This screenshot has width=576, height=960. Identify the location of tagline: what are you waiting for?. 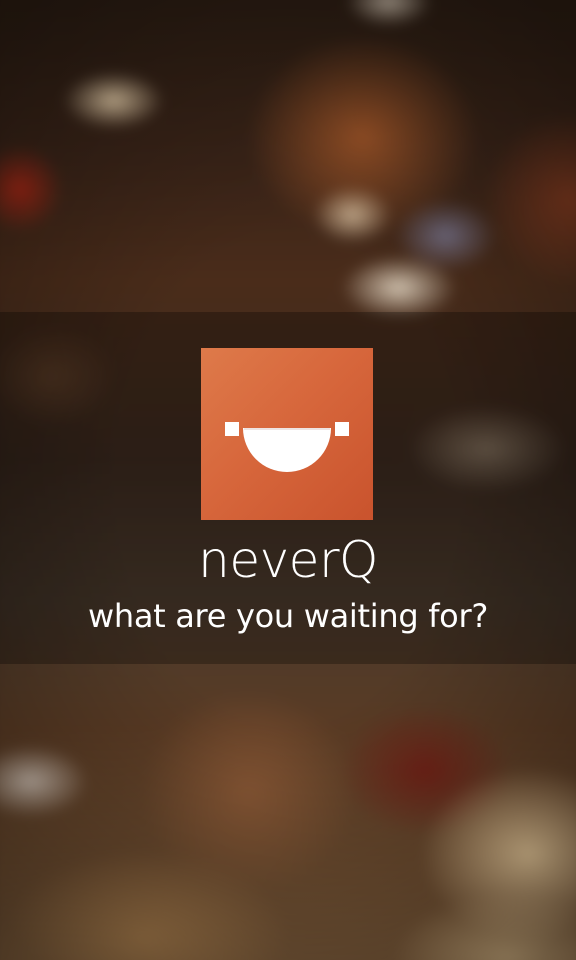
(288, 616).